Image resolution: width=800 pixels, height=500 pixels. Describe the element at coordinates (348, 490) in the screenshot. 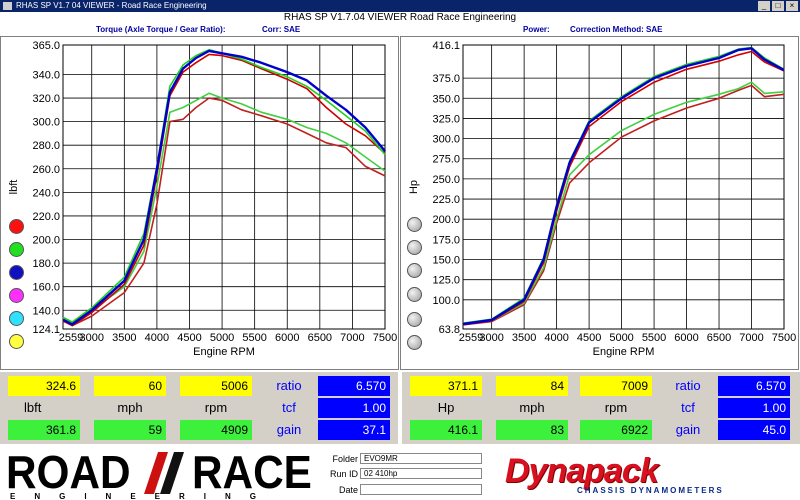

I see `date-label: Date` at that location.